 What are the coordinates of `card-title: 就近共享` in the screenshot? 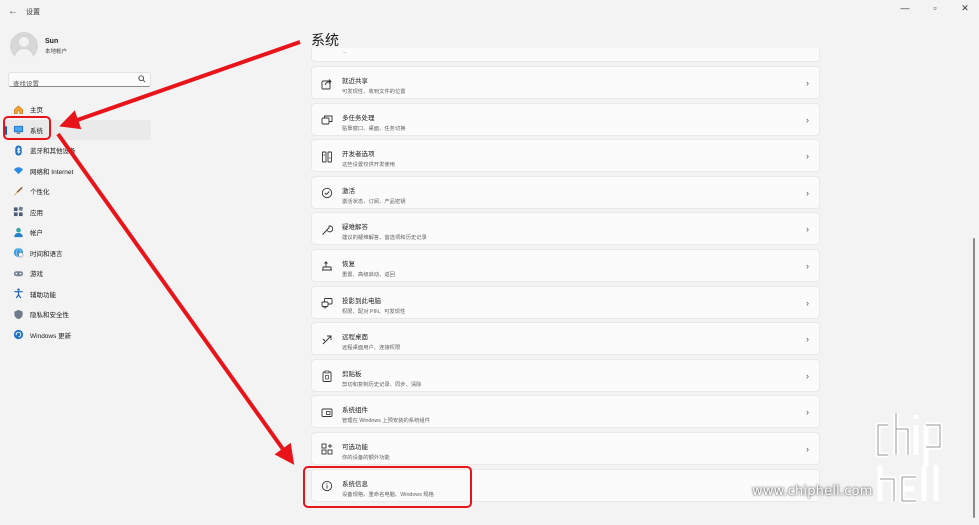 It's located at (355, 81).